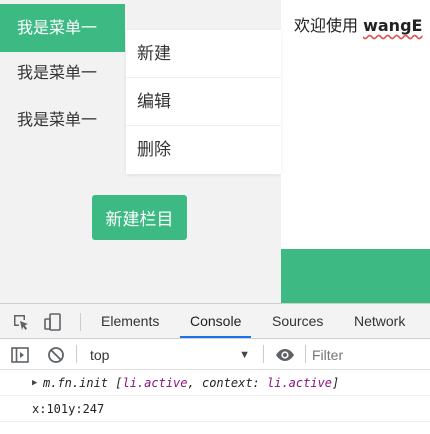  Describe the element at coordinates (62, 73) in the screenshot. I see `sidebar-menu-item-2: 我是菜单一` at that location.